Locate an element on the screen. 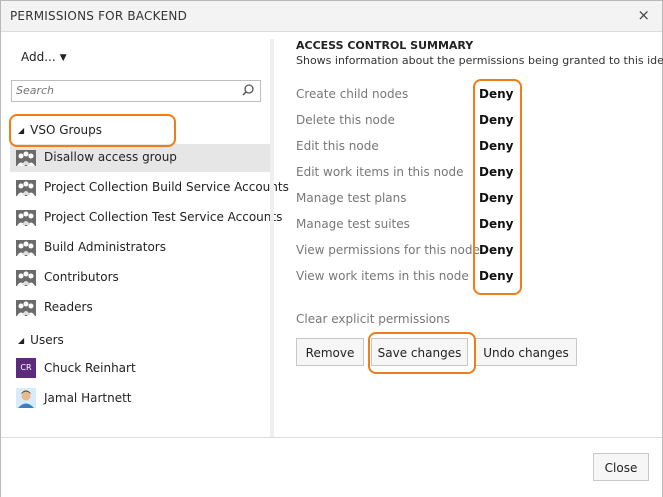 The image size is (663, 497). save-changes-button: Save changes is located at coordinates (419, 352).